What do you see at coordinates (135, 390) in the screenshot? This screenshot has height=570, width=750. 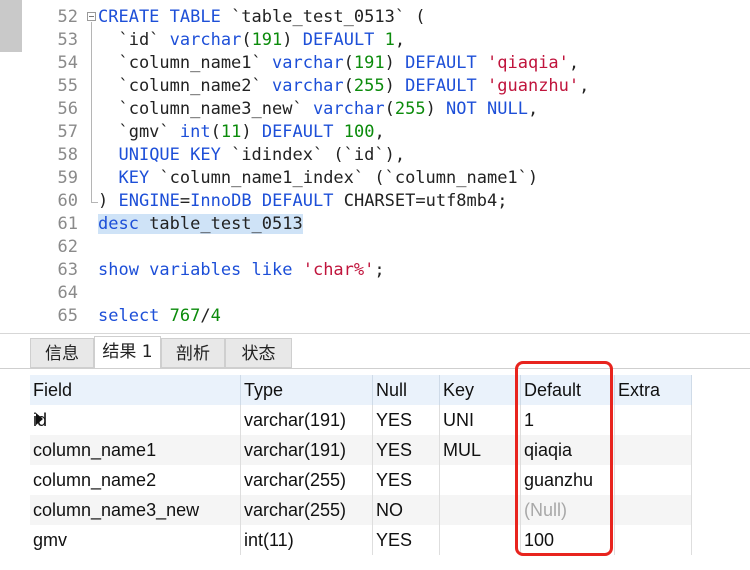 I see `column-header-field: Field` at bounding box center [135, 390].